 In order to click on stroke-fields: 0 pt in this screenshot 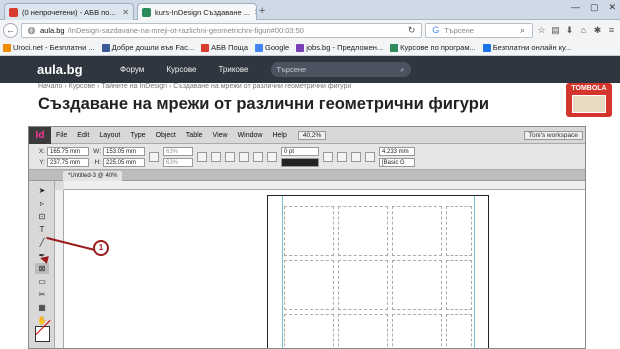, I will do `click(300, 156)`.